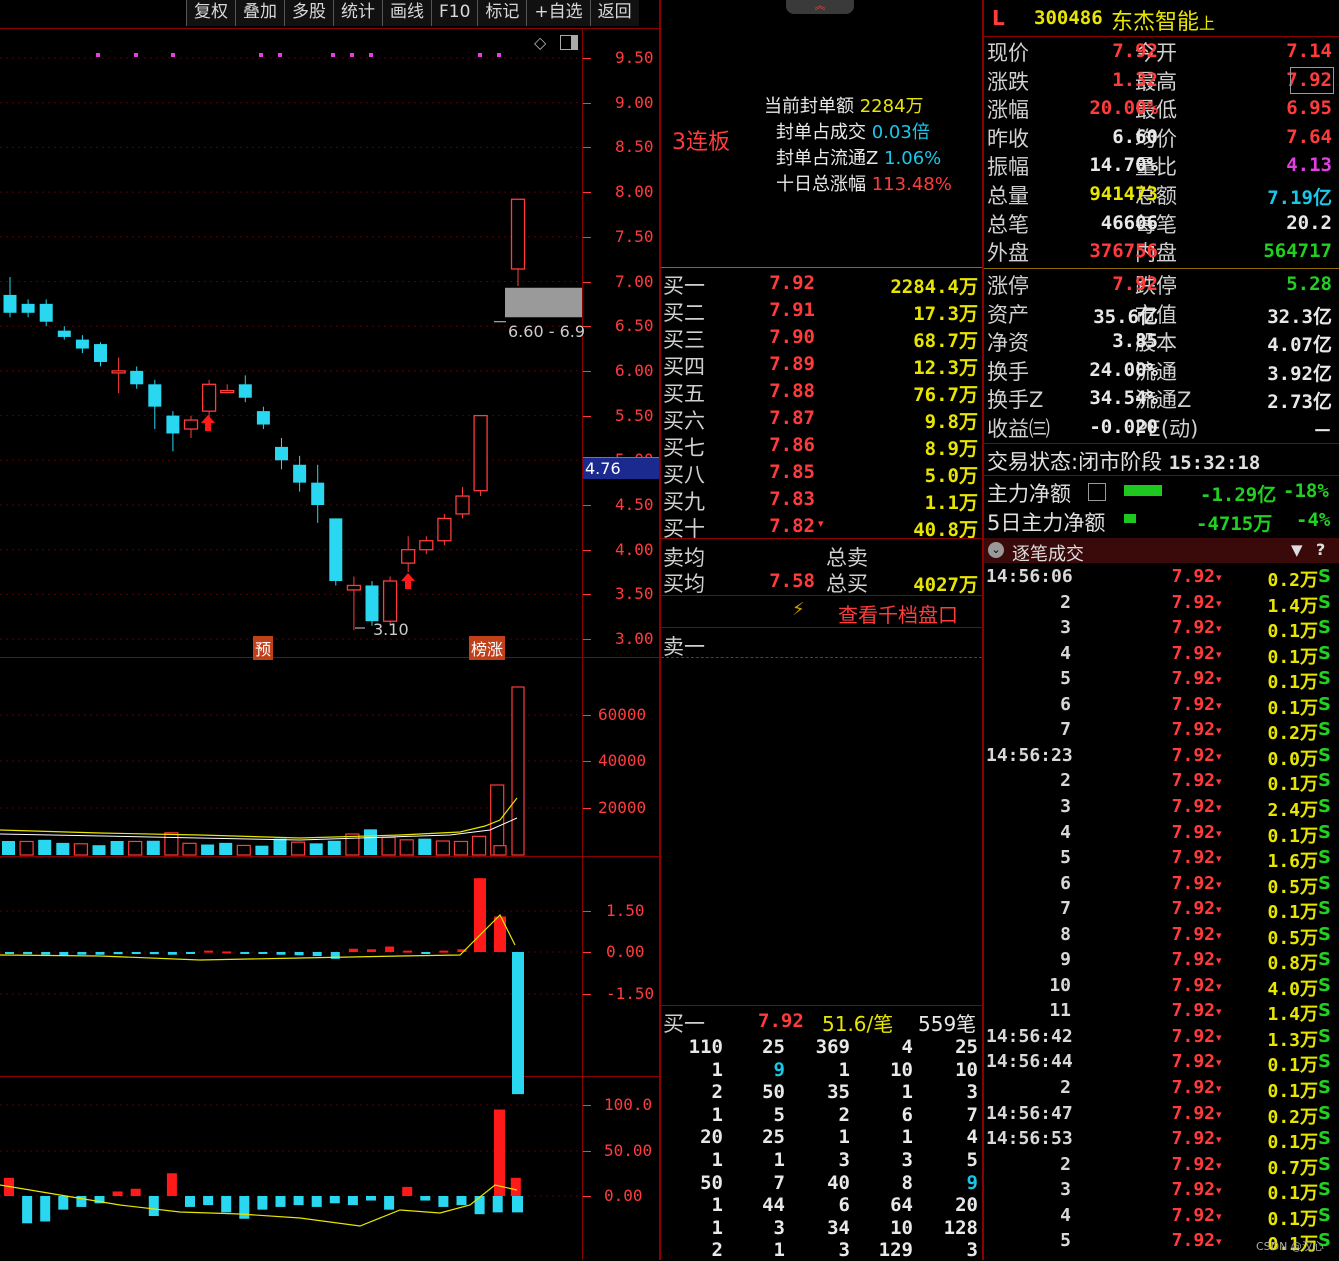 This screenshot has height=1261, width=1339. I want to click on quote-label: 昨收, so click(1008, 138).